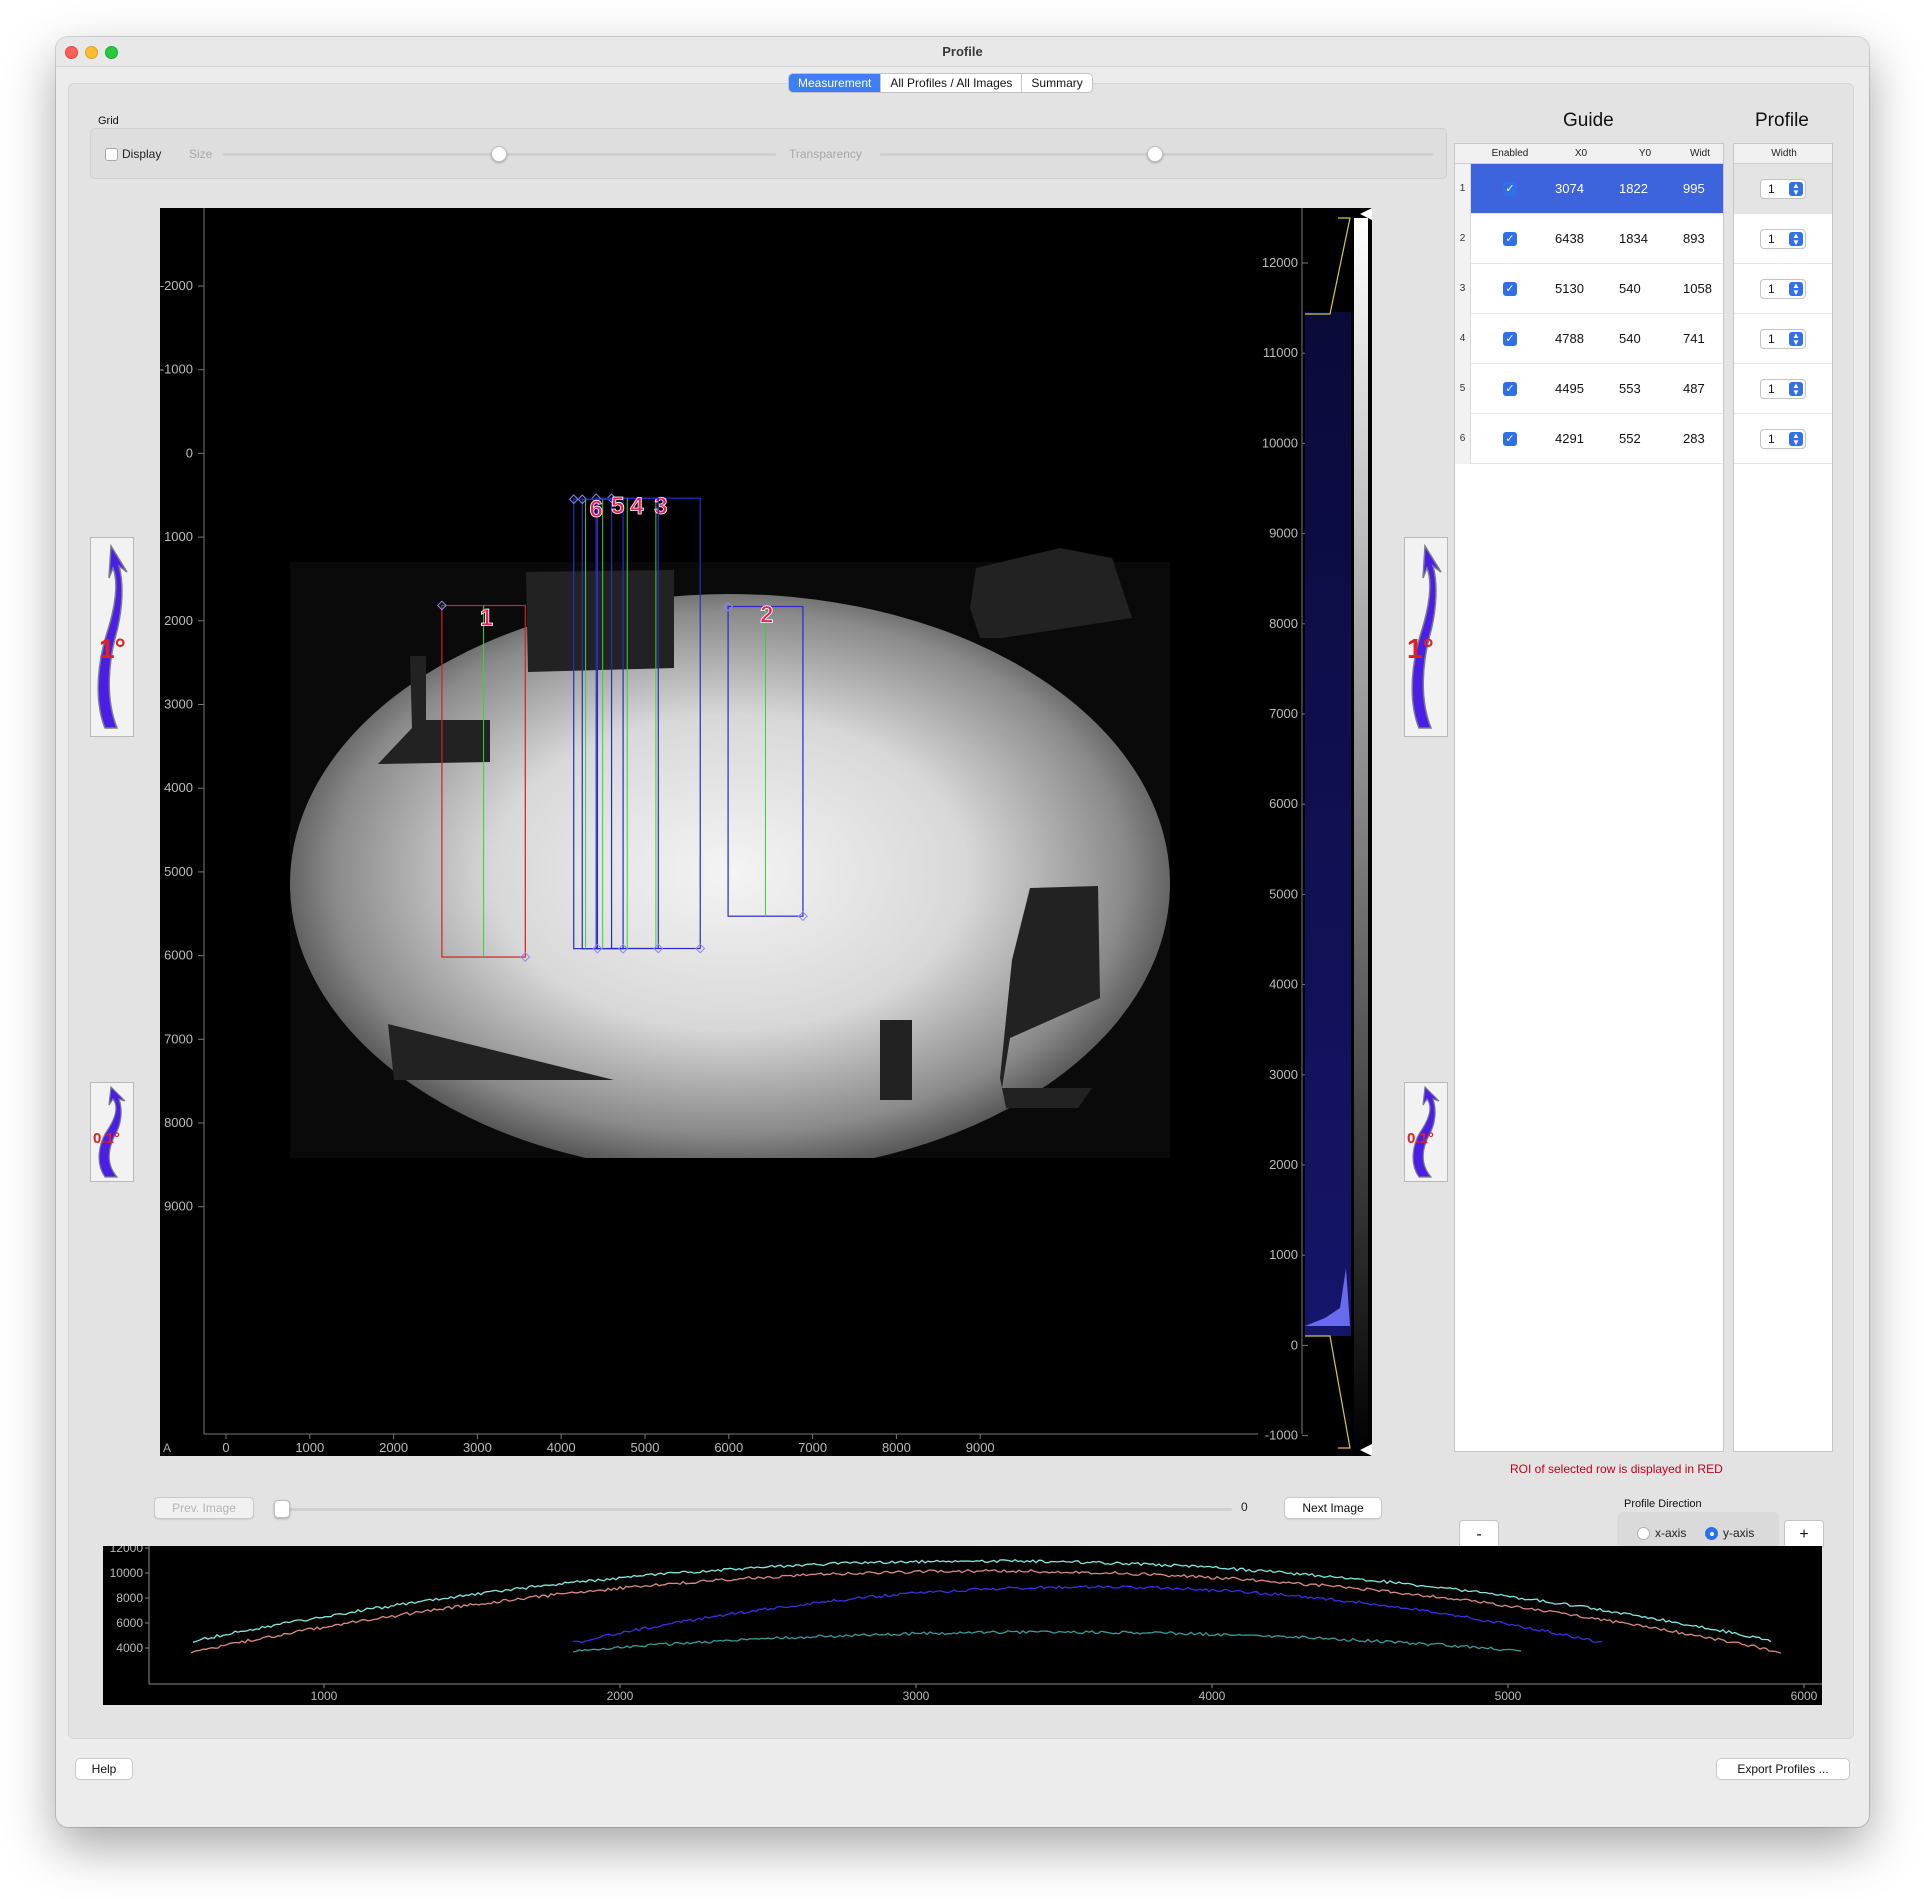  Describe the element at coordinates (1643, 1533) in the screenshot. I see `x-axis-radio` at that location.